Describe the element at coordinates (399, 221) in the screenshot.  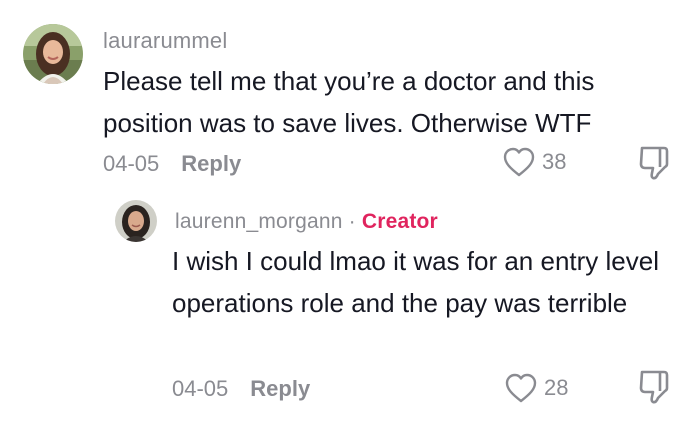
I see `creator-badge: Creator` at that location.